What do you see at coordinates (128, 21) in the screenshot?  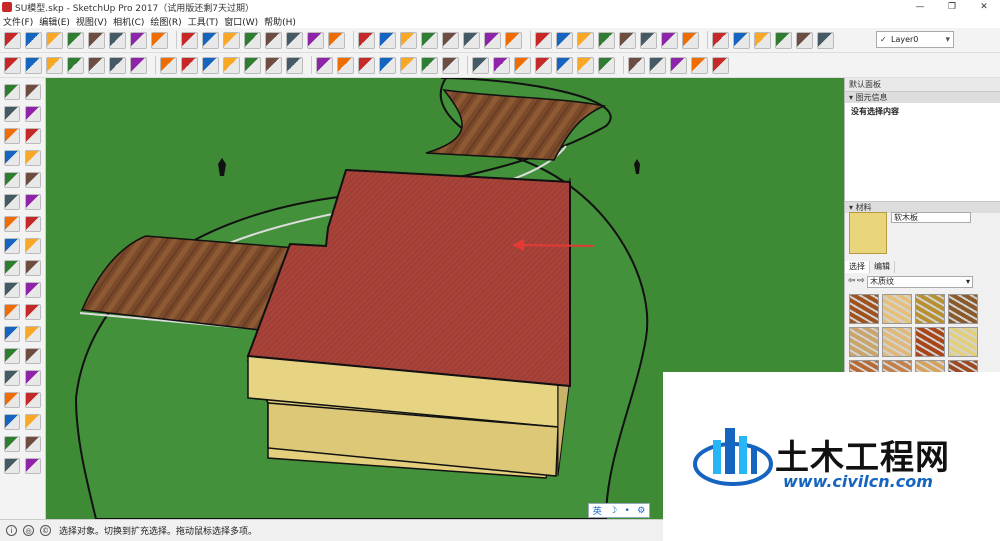 I see `menu-camera: 相机(C)` at bounding box center [128, 21].